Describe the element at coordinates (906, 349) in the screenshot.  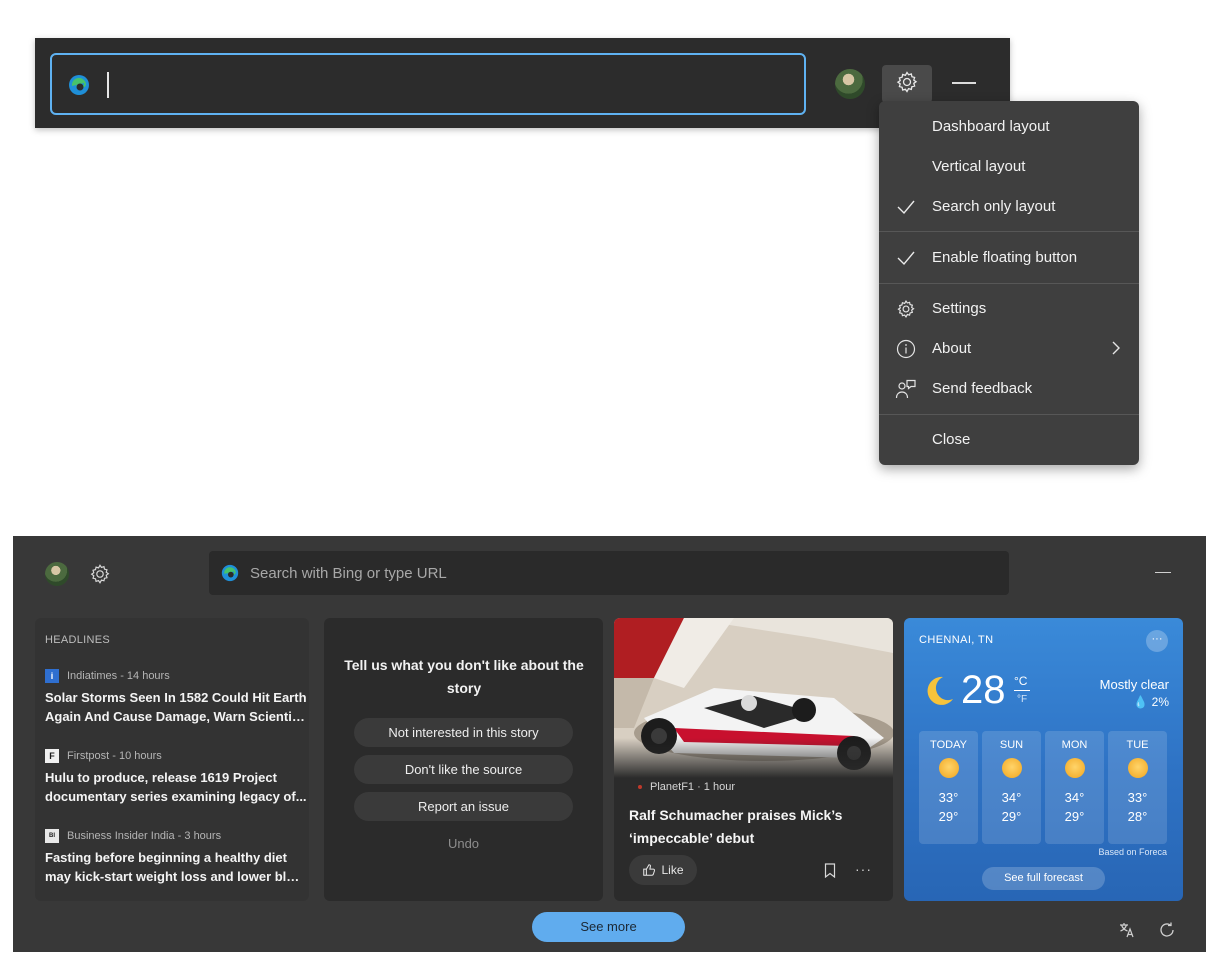
I see `info-icon` at that location.